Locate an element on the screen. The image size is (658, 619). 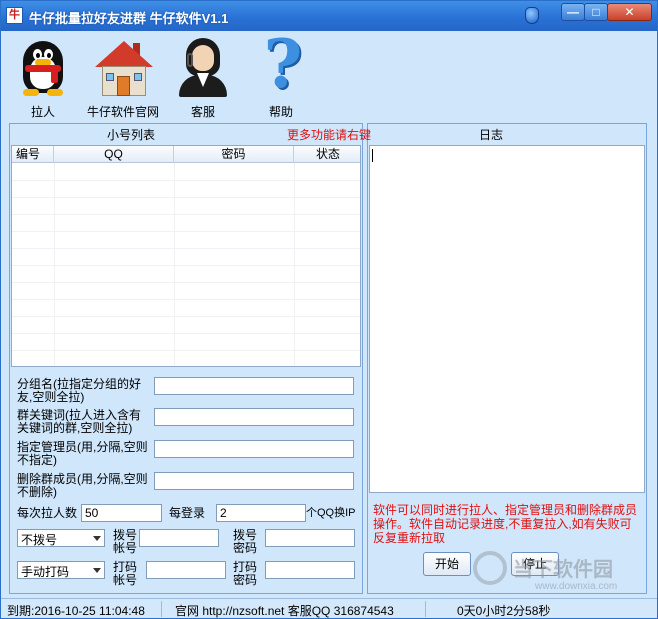
captcha-password-input is located at coordinates (310, 570).